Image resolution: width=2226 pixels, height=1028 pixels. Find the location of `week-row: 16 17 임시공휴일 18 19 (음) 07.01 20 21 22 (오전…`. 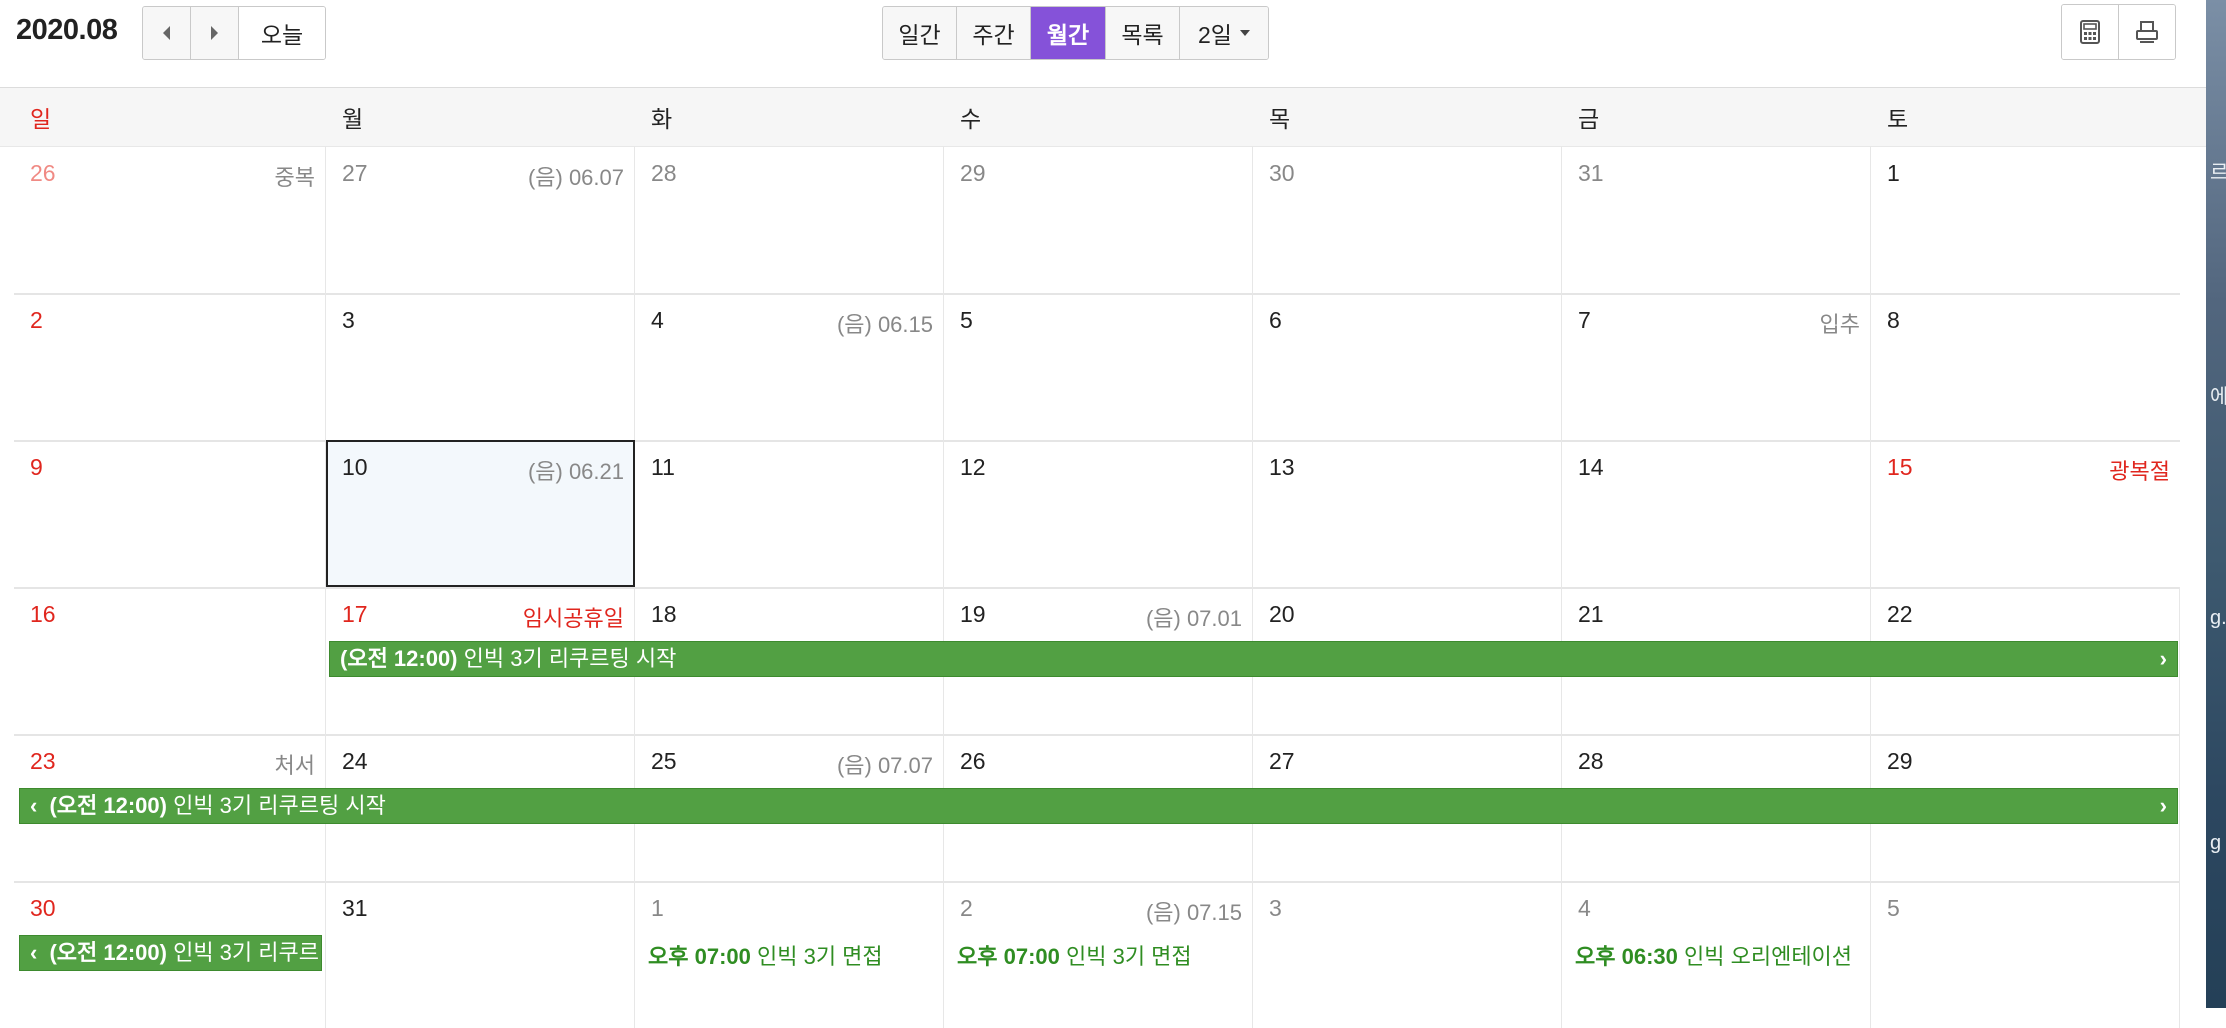

week-row: 16 17 임시공휴일 18 19 (음) 07.01 20 21 22 (오전… is located at coordinates (1097, 661).